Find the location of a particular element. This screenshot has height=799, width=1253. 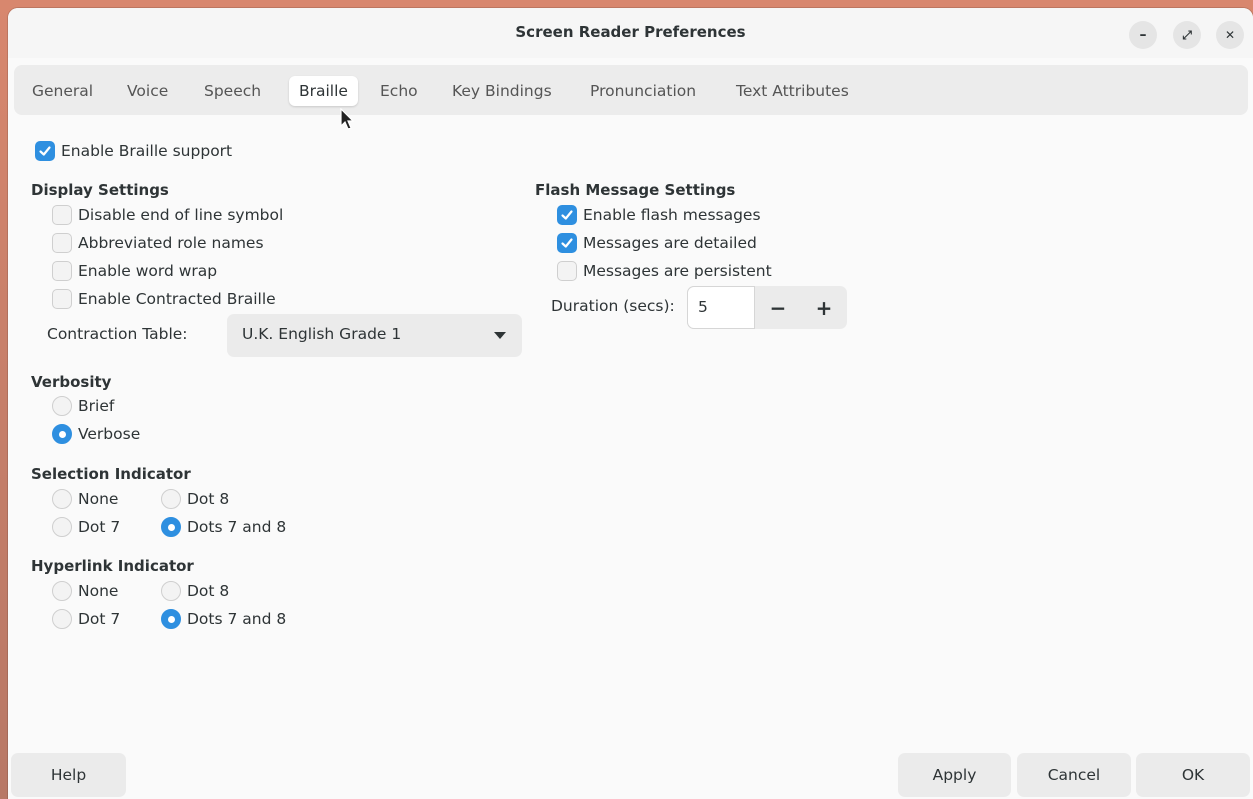

radio-label: Verbose is located at coordinates (109, 434).